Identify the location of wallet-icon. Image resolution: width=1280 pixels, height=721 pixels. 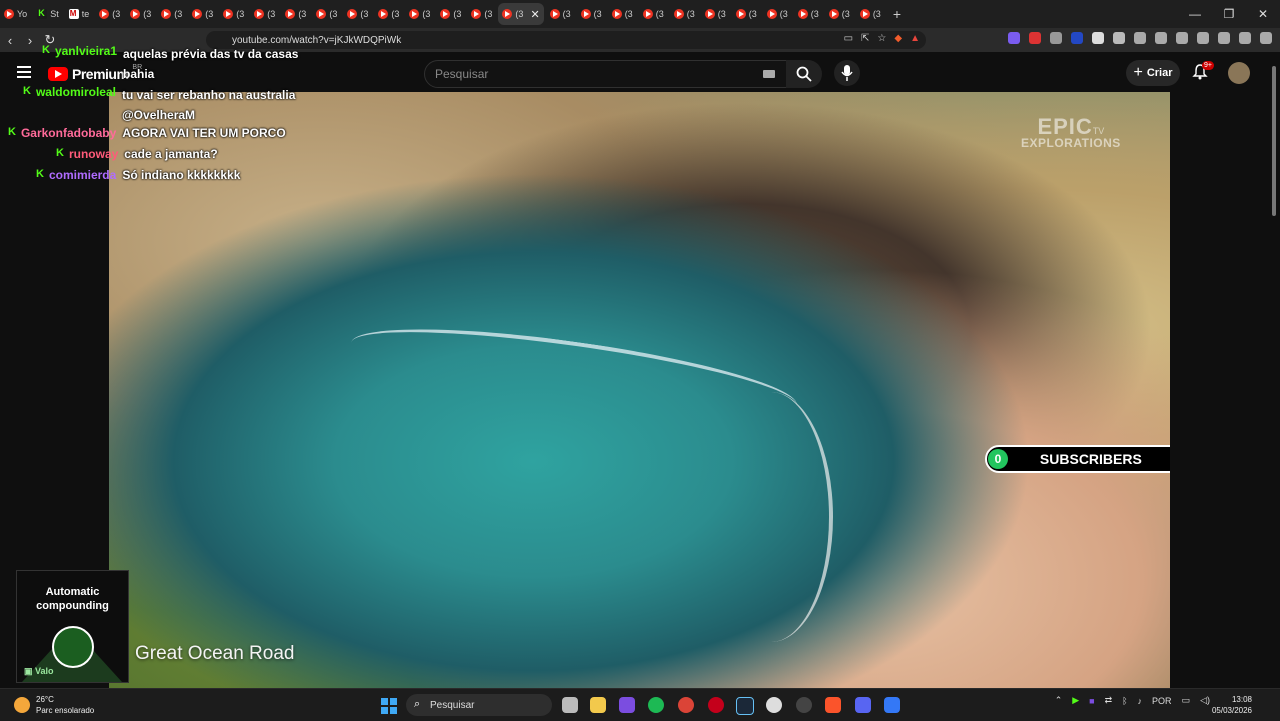
(1224, 38).